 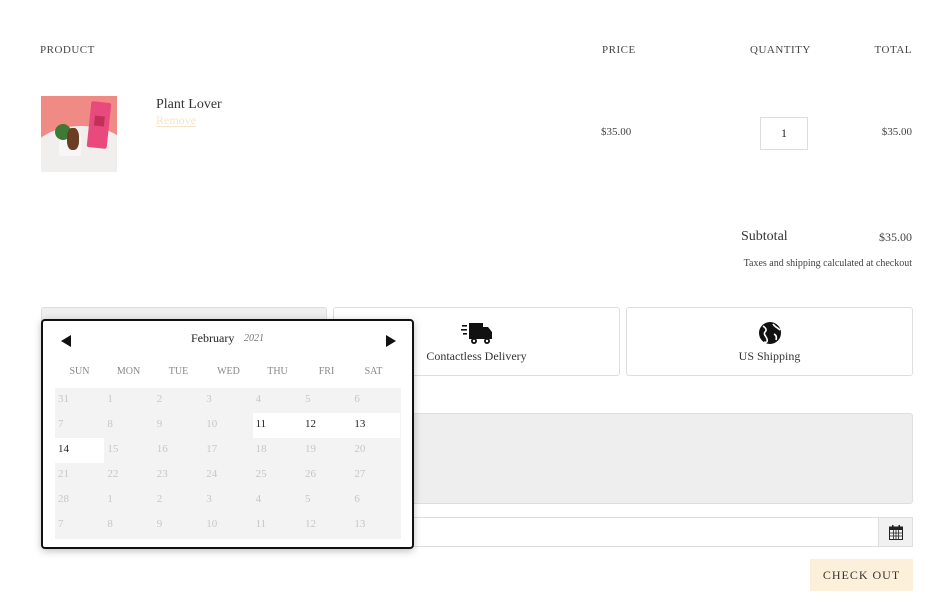 What do you see at coordinates (162, 474) in the screenshot?
I see `calendar-day-disabled: 23` at bounding box center [162, 474].